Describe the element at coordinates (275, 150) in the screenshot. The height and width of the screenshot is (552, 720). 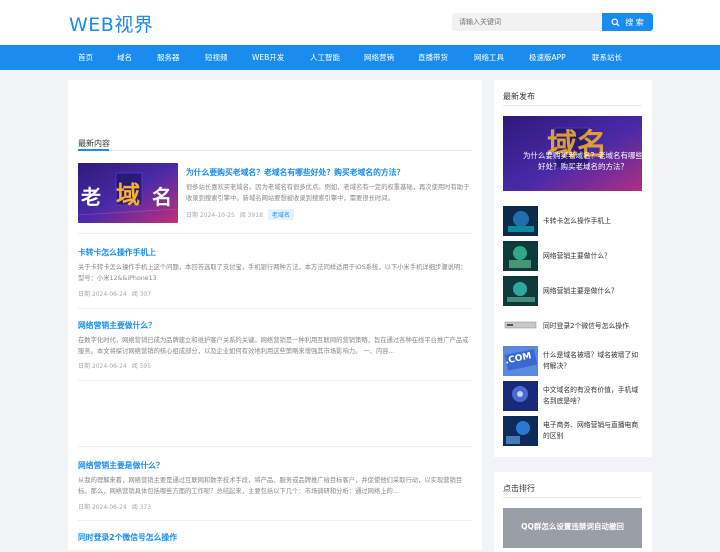
I see `section-divider` at that location.